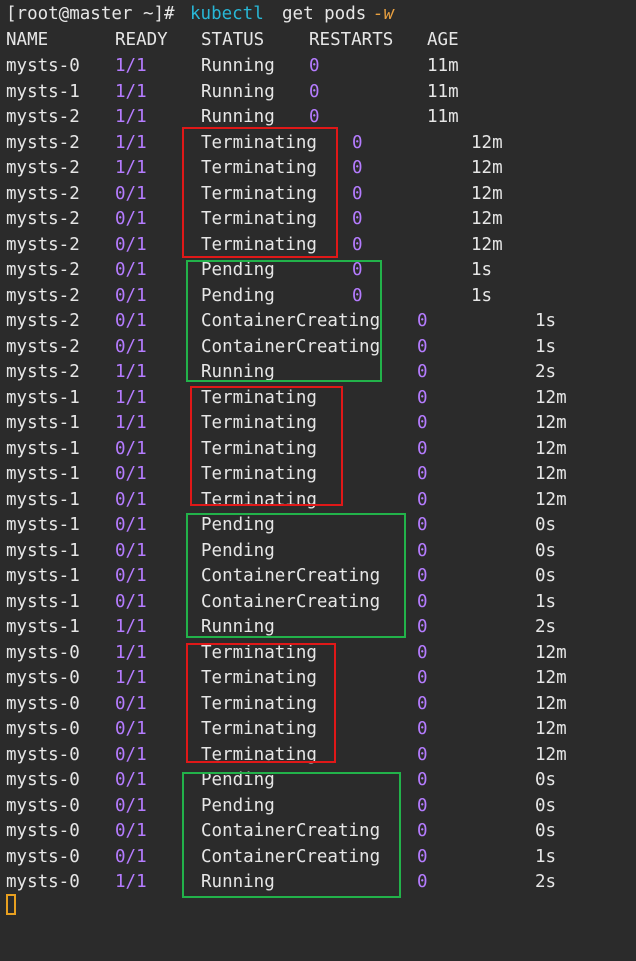  I want to click on shell-prompt: [root@master ~]#, so click(90, 14).